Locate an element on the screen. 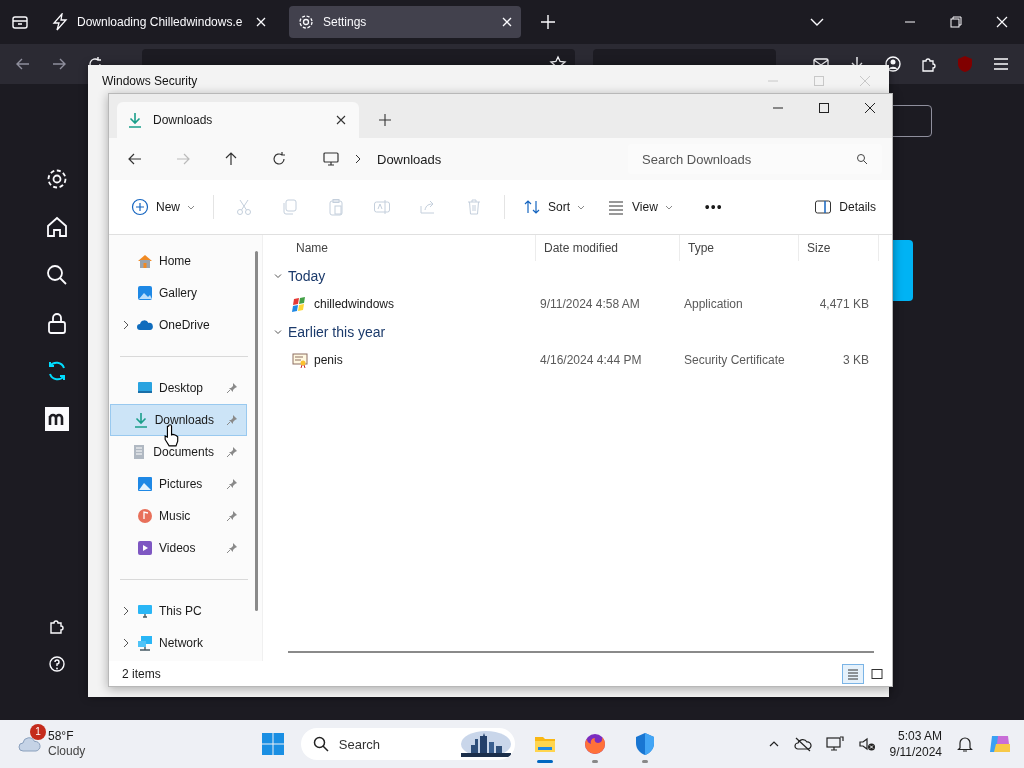  column-header: Size is located at coordinates (839, 248).